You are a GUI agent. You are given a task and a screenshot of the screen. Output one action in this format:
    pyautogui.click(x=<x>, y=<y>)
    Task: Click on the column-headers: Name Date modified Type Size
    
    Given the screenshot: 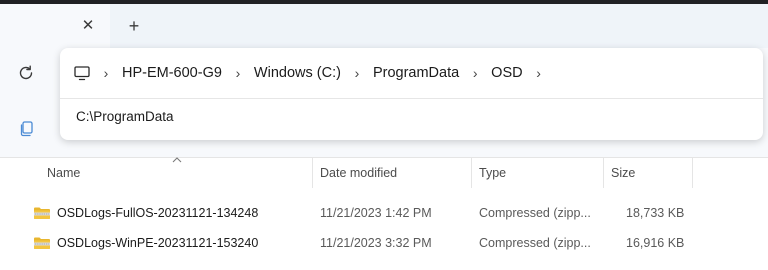 What is the action you would take?
    pyautogui.click(x=384, y=172)
    